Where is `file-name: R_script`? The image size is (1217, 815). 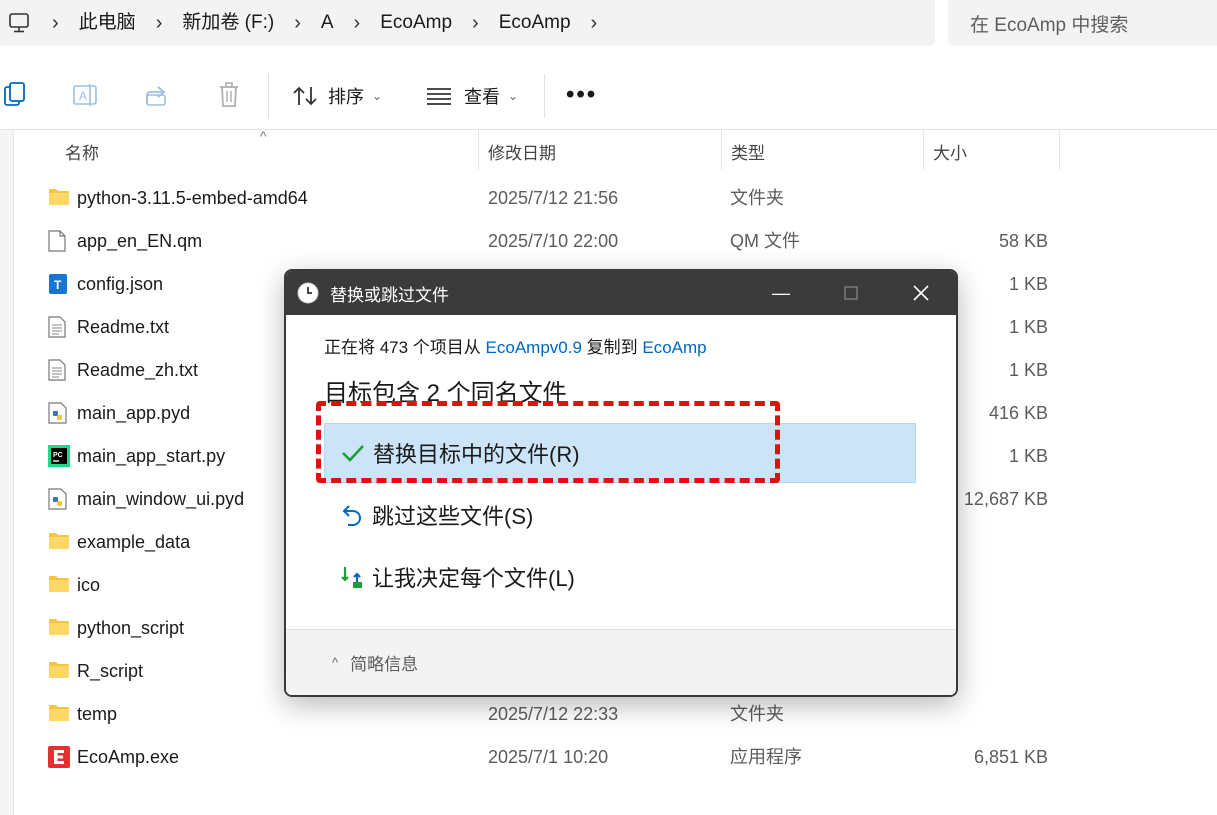 file-name: R_script is located at coordinates (110, 671).